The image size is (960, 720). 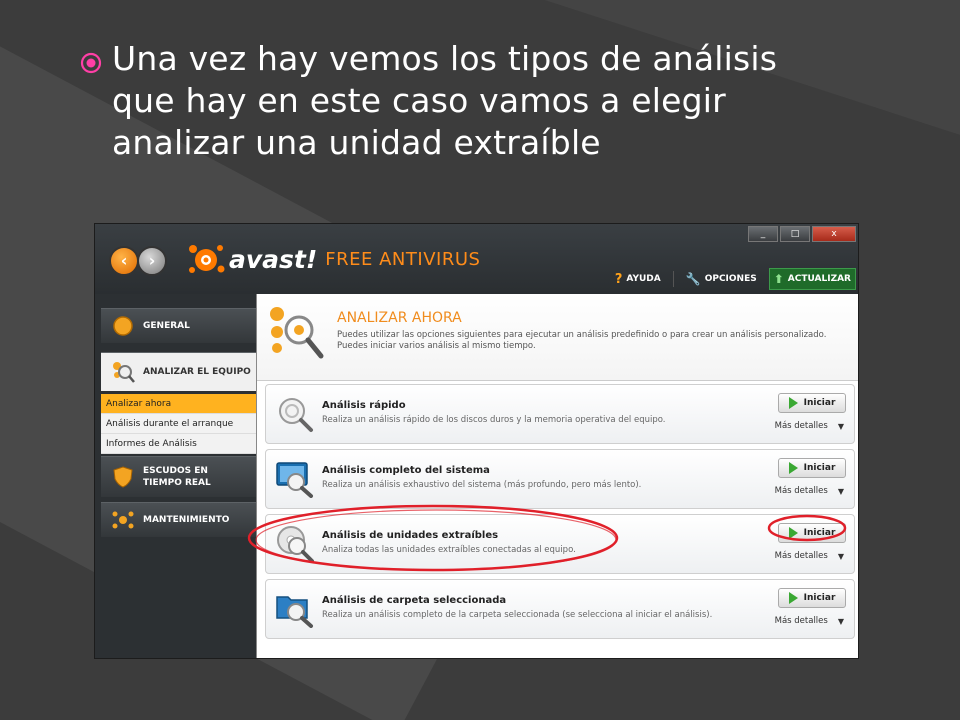 I want to click on slide-text-line-1: Una vez hay vemos los tipos de análisis, so click(x=445, y=58).